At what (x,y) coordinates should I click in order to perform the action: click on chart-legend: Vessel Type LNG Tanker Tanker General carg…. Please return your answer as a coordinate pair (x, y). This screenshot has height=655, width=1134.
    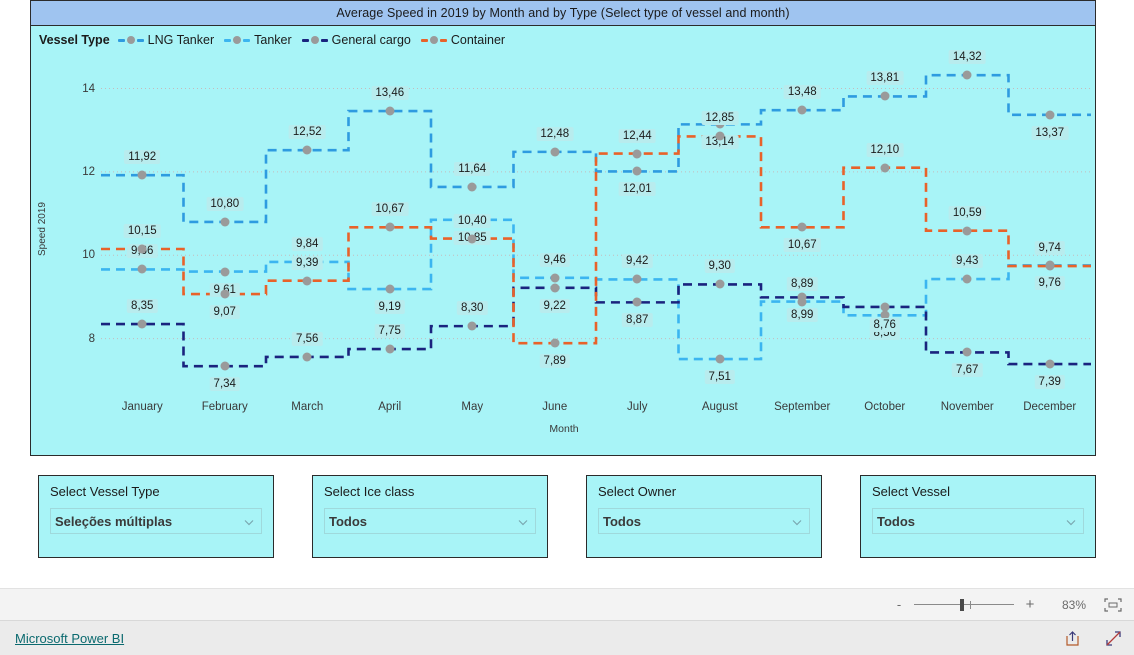
    Looking at the image, I should click on (277, 40).